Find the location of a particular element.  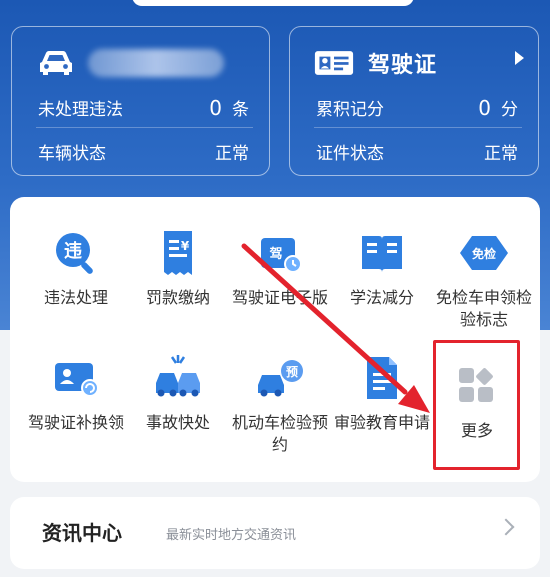

points-row: 累积记分 0 分 is located at coordinates (417, 107).